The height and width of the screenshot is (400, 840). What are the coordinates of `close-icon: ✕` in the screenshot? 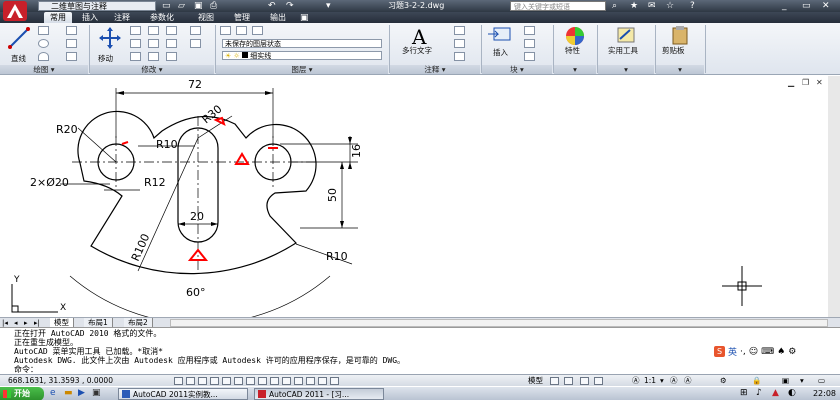 It's located at (826, 6).